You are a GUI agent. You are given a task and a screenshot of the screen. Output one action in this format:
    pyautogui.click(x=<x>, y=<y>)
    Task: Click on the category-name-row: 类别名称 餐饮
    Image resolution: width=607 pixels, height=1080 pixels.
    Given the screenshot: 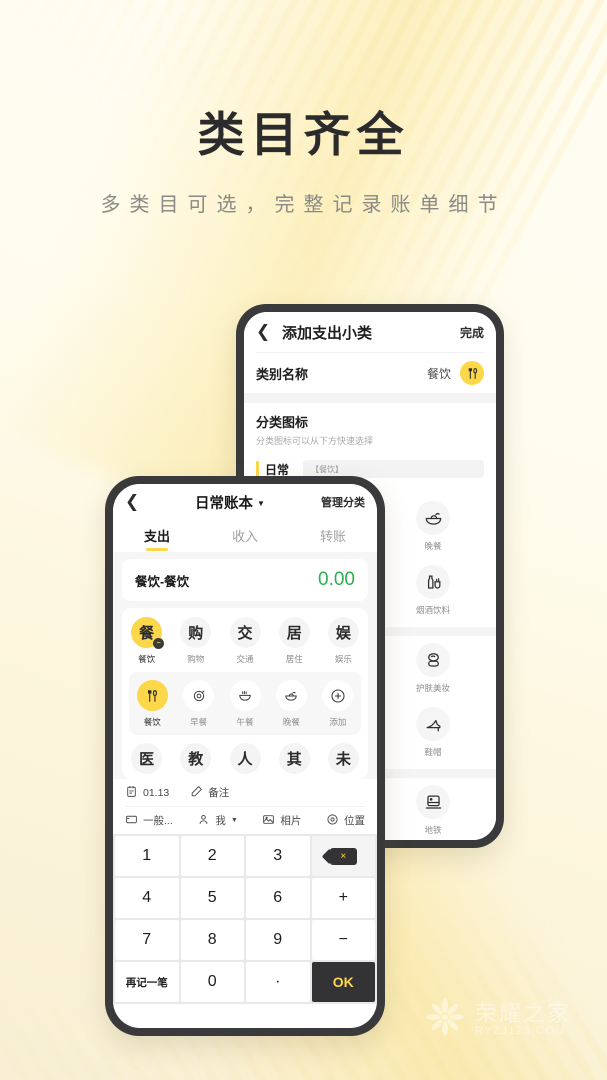 What is the action you would take?
    pyautogui.click(x=370, y=373)
    